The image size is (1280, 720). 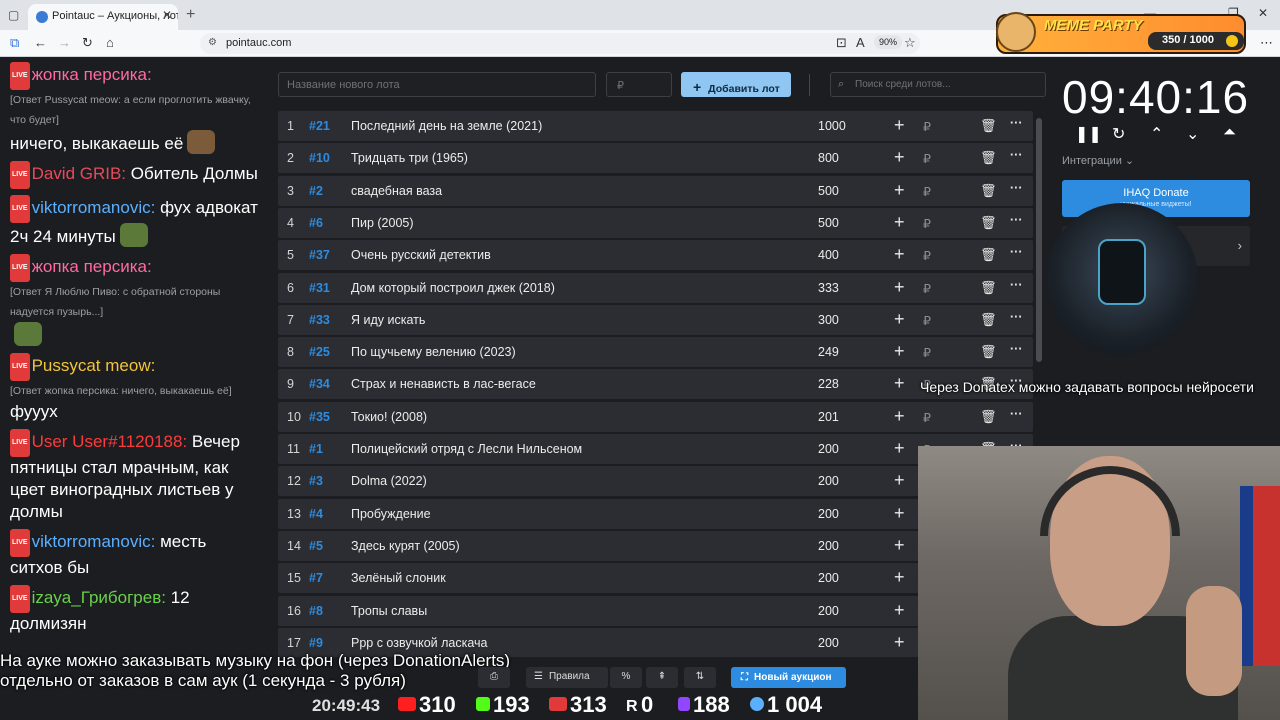 I want to click on close-window-icon: ✕, so click(x=1263, y=13).